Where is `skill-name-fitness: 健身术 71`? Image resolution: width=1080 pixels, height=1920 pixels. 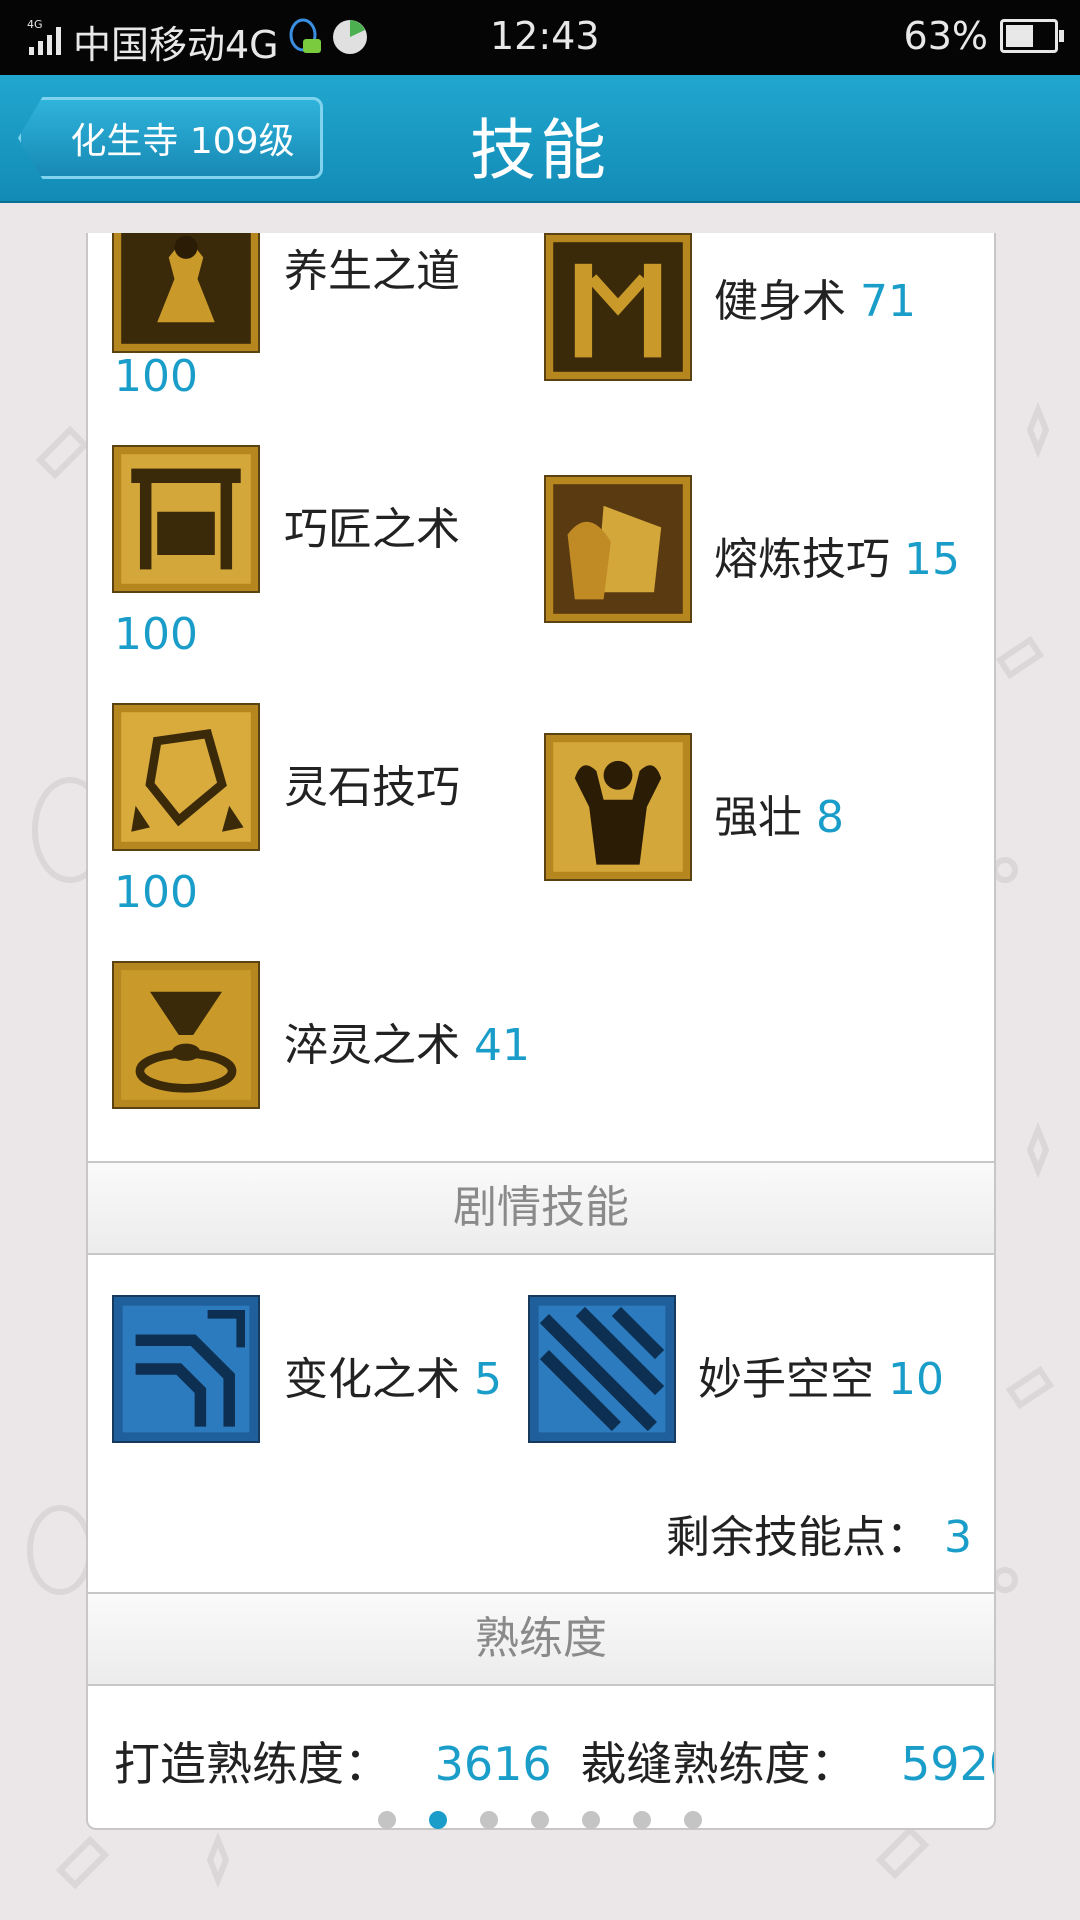 skill-name-fitness: 健身术 71 is located at coordinates (815, 297).